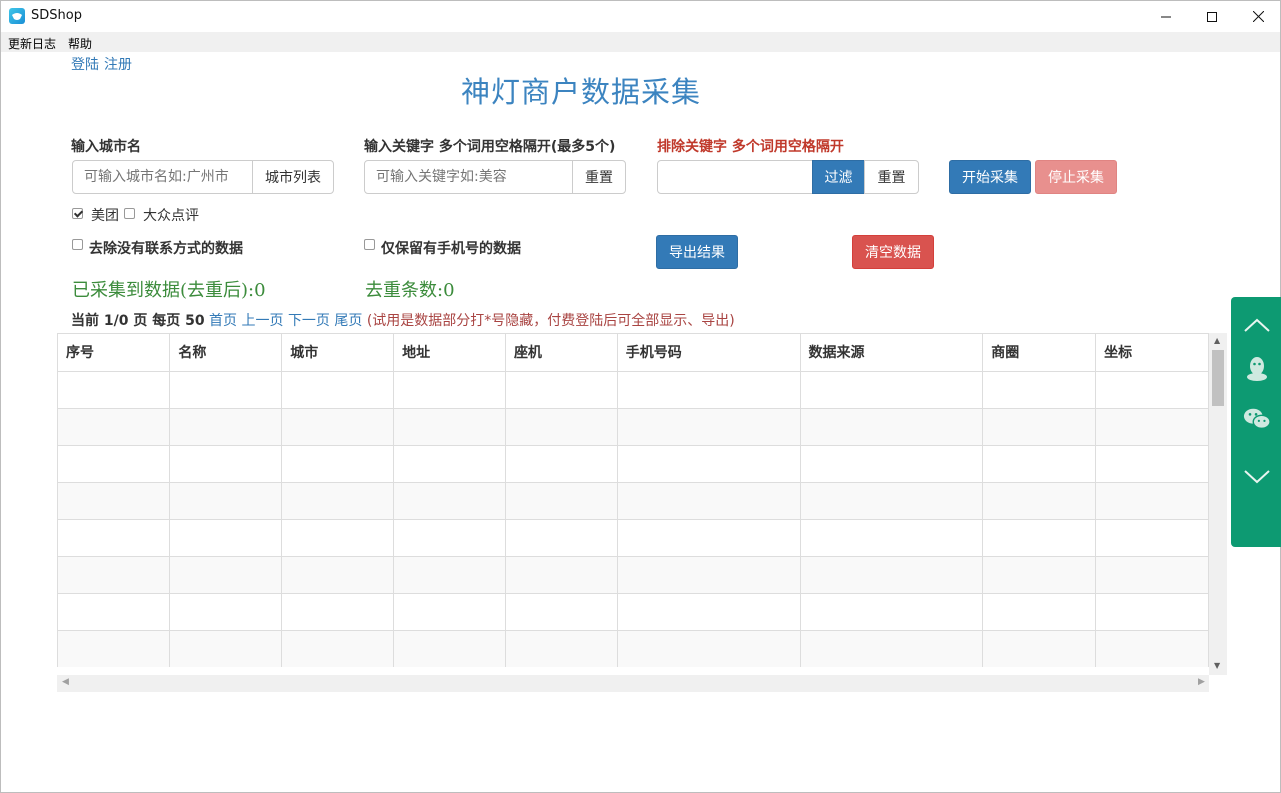 The image size is (1281, 793). Describe the element at coordinates (697, 252) in the screenshot. I see `export-button: 导出结果` at that location.